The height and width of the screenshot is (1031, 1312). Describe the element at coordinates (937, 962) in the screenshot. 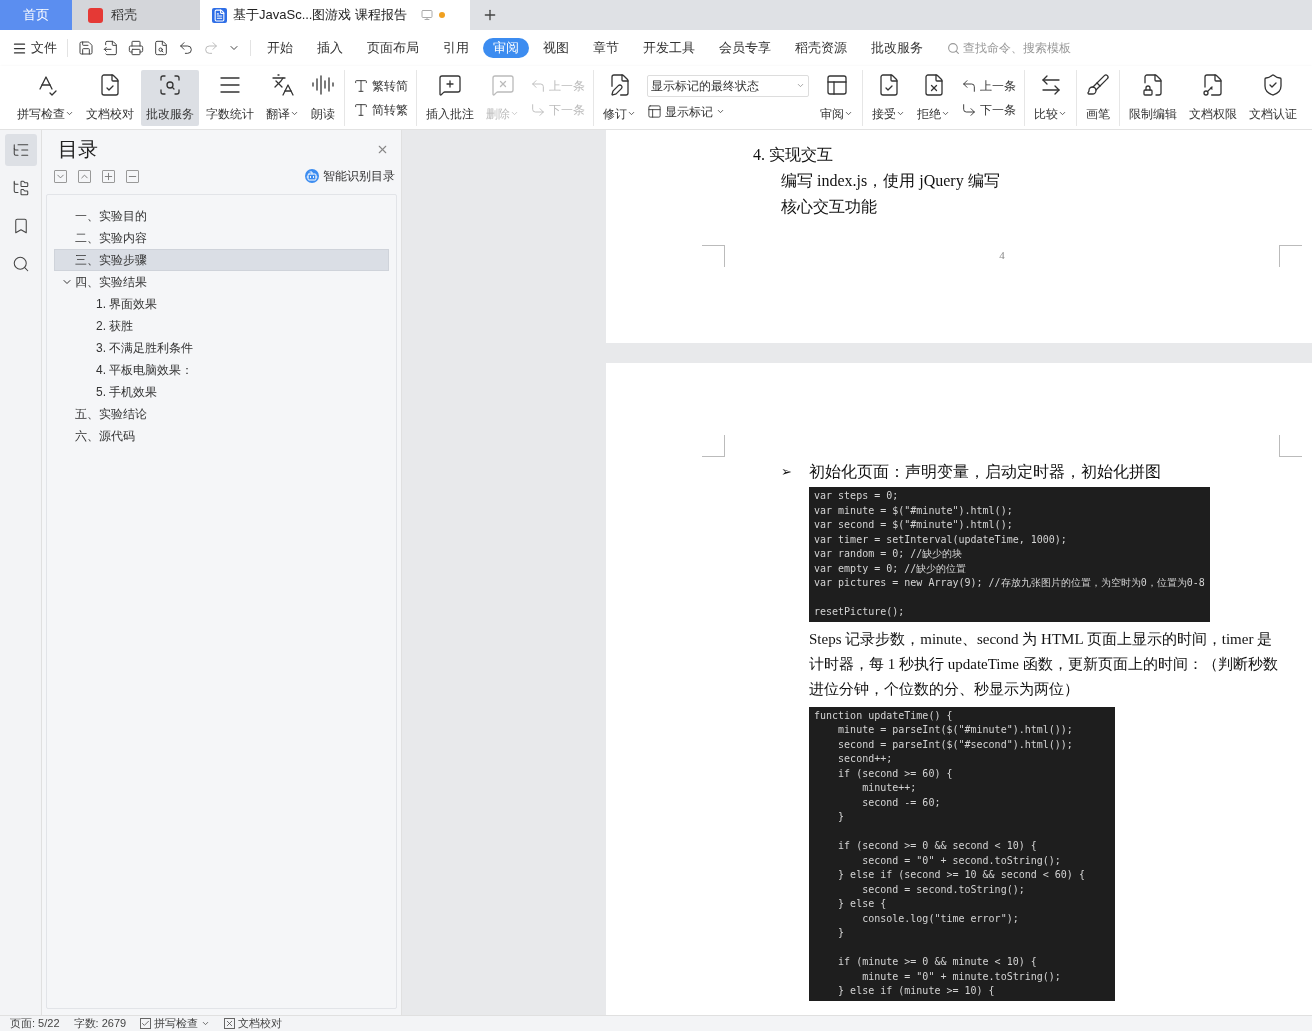

I see `code-line: if (minute >= 0 && minute < 10) {` at that location.